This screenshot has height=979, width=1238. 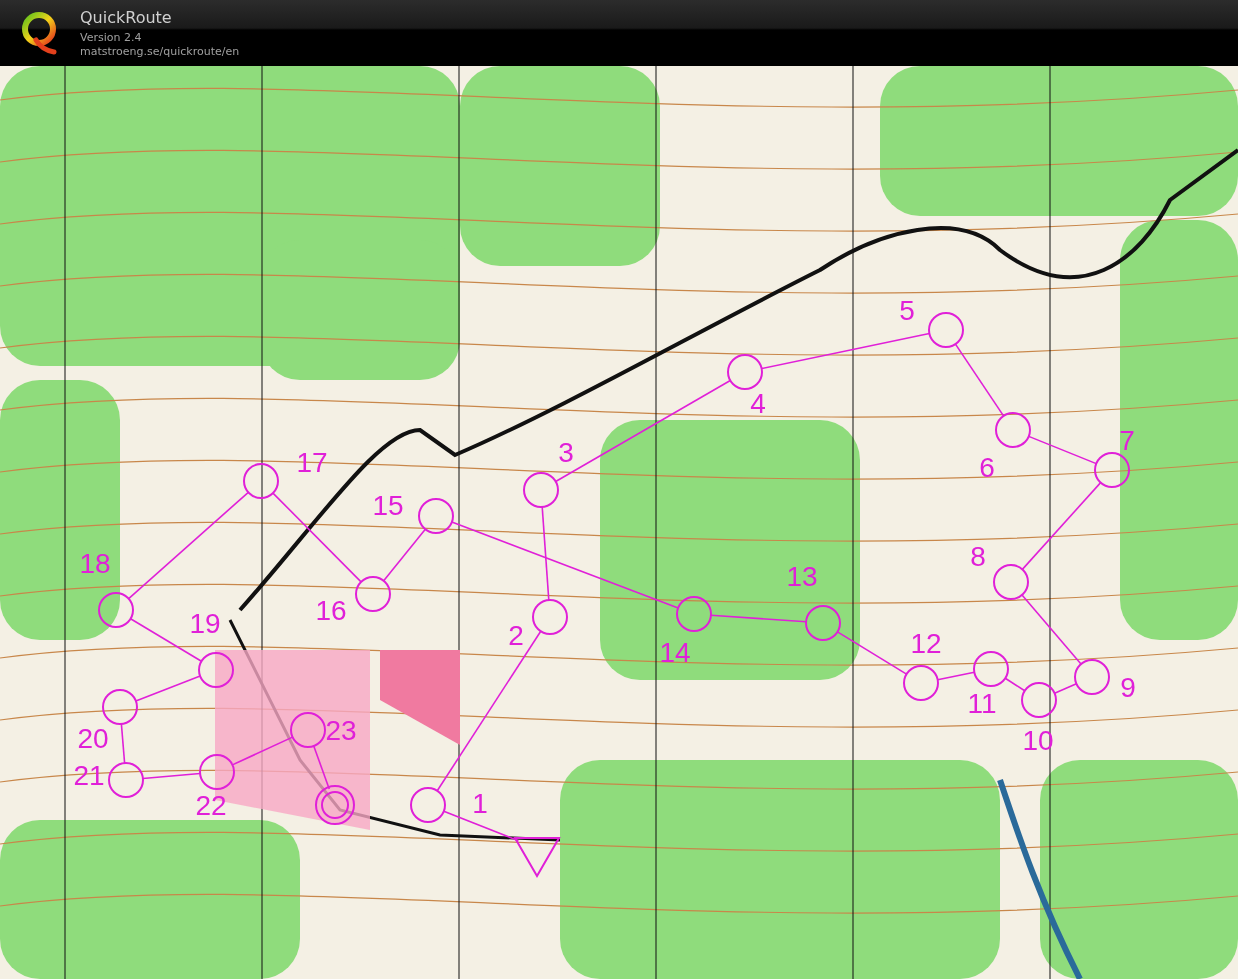 What do you see at coordinates (907, 310) in the screenshot?
I see `control-number: 5` at bounding box center [907, 310].